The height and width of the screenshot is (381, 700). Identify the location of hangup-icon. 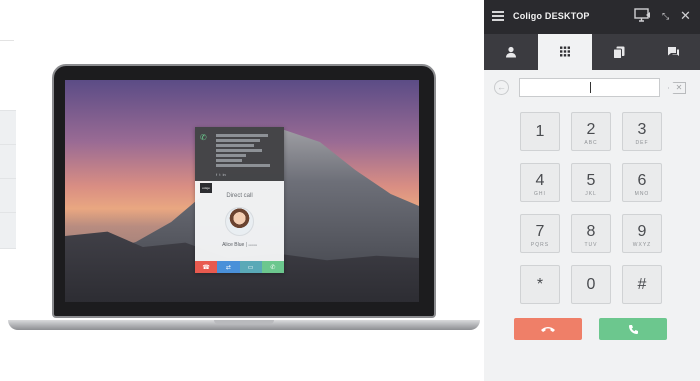
(548, 329).